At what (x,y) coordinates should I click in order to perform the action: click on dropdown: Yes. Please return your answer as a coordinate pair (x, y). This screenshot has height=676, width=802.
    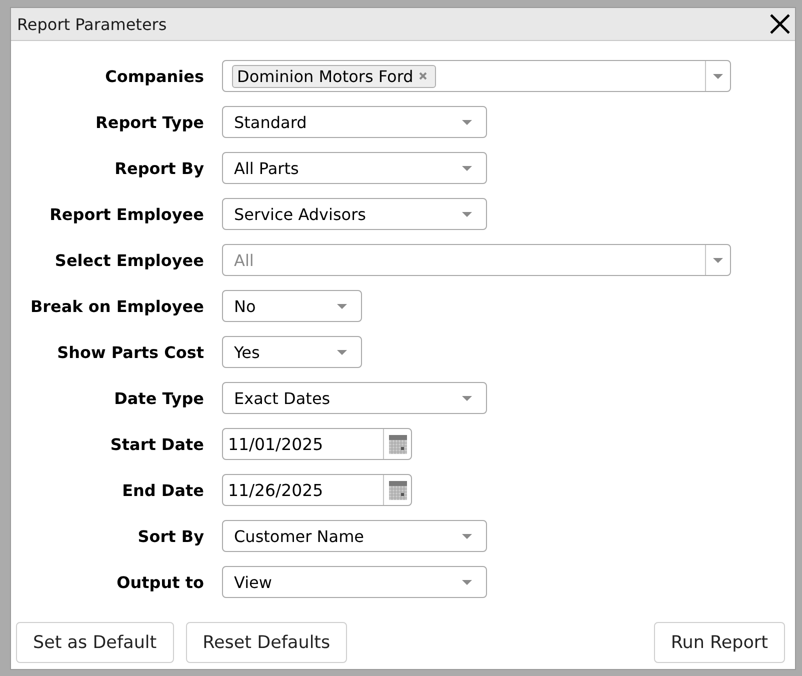
    Looking at the image, I should click on (292, 352).